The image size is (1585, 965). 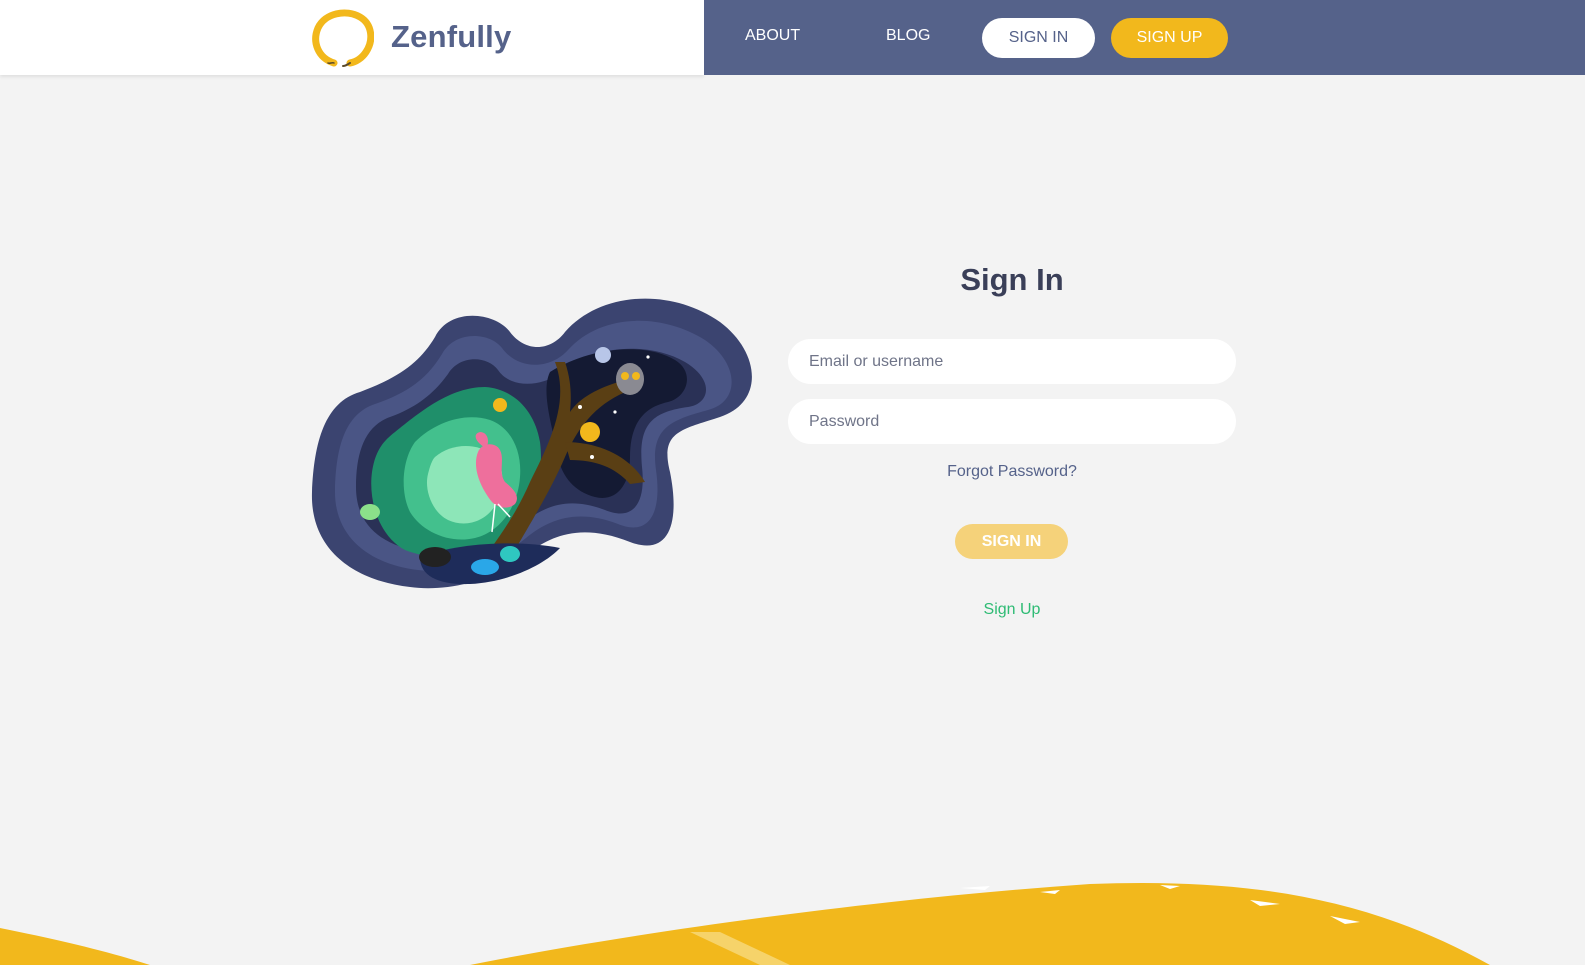 I want to click on email-field, so click(x=1012, y=361).